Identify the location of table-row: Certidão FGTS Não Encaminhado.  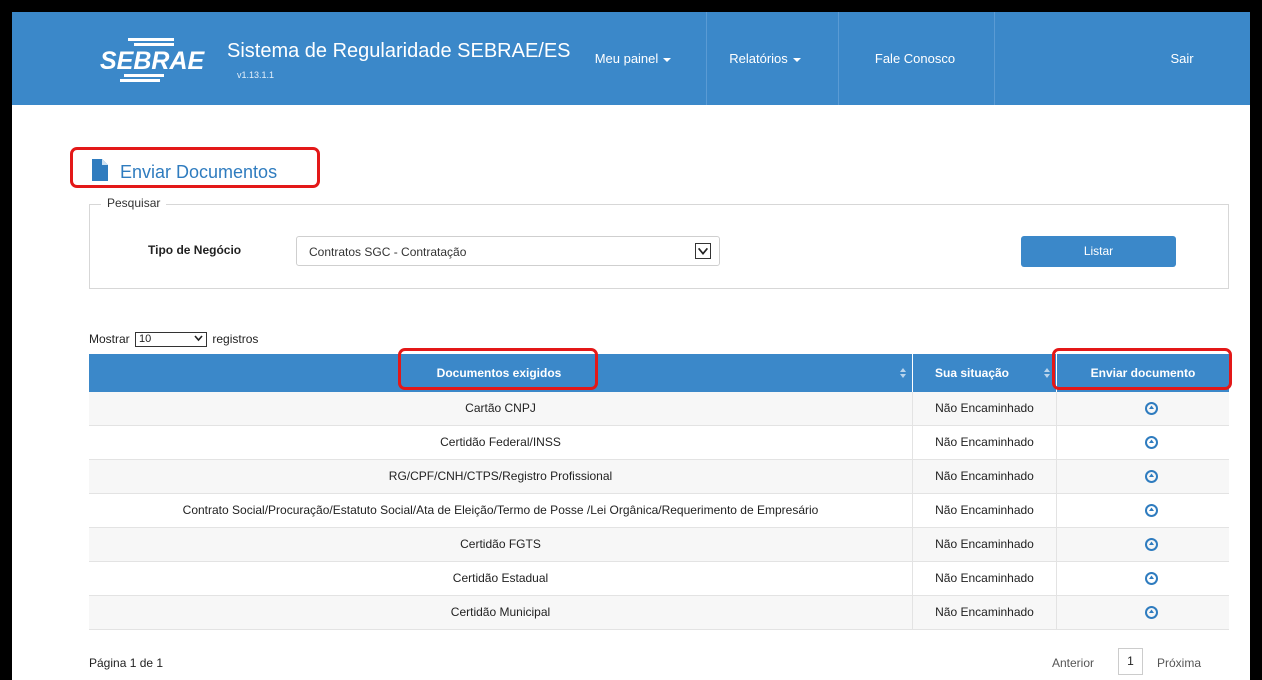
(659, 545).